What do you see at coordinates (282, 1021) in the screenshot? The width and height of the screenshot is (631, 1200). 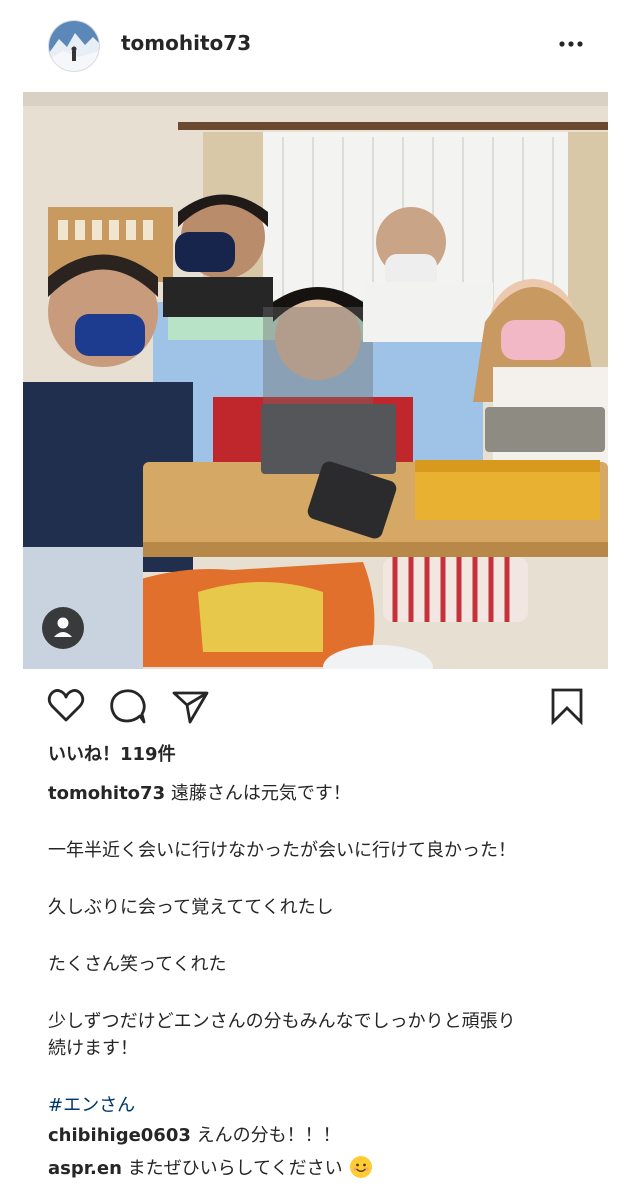 I see `caption-line-5: 少しずつだけどエンさんの分もみんなでしっかりと頑張り` at bounding box center [282, 1021].